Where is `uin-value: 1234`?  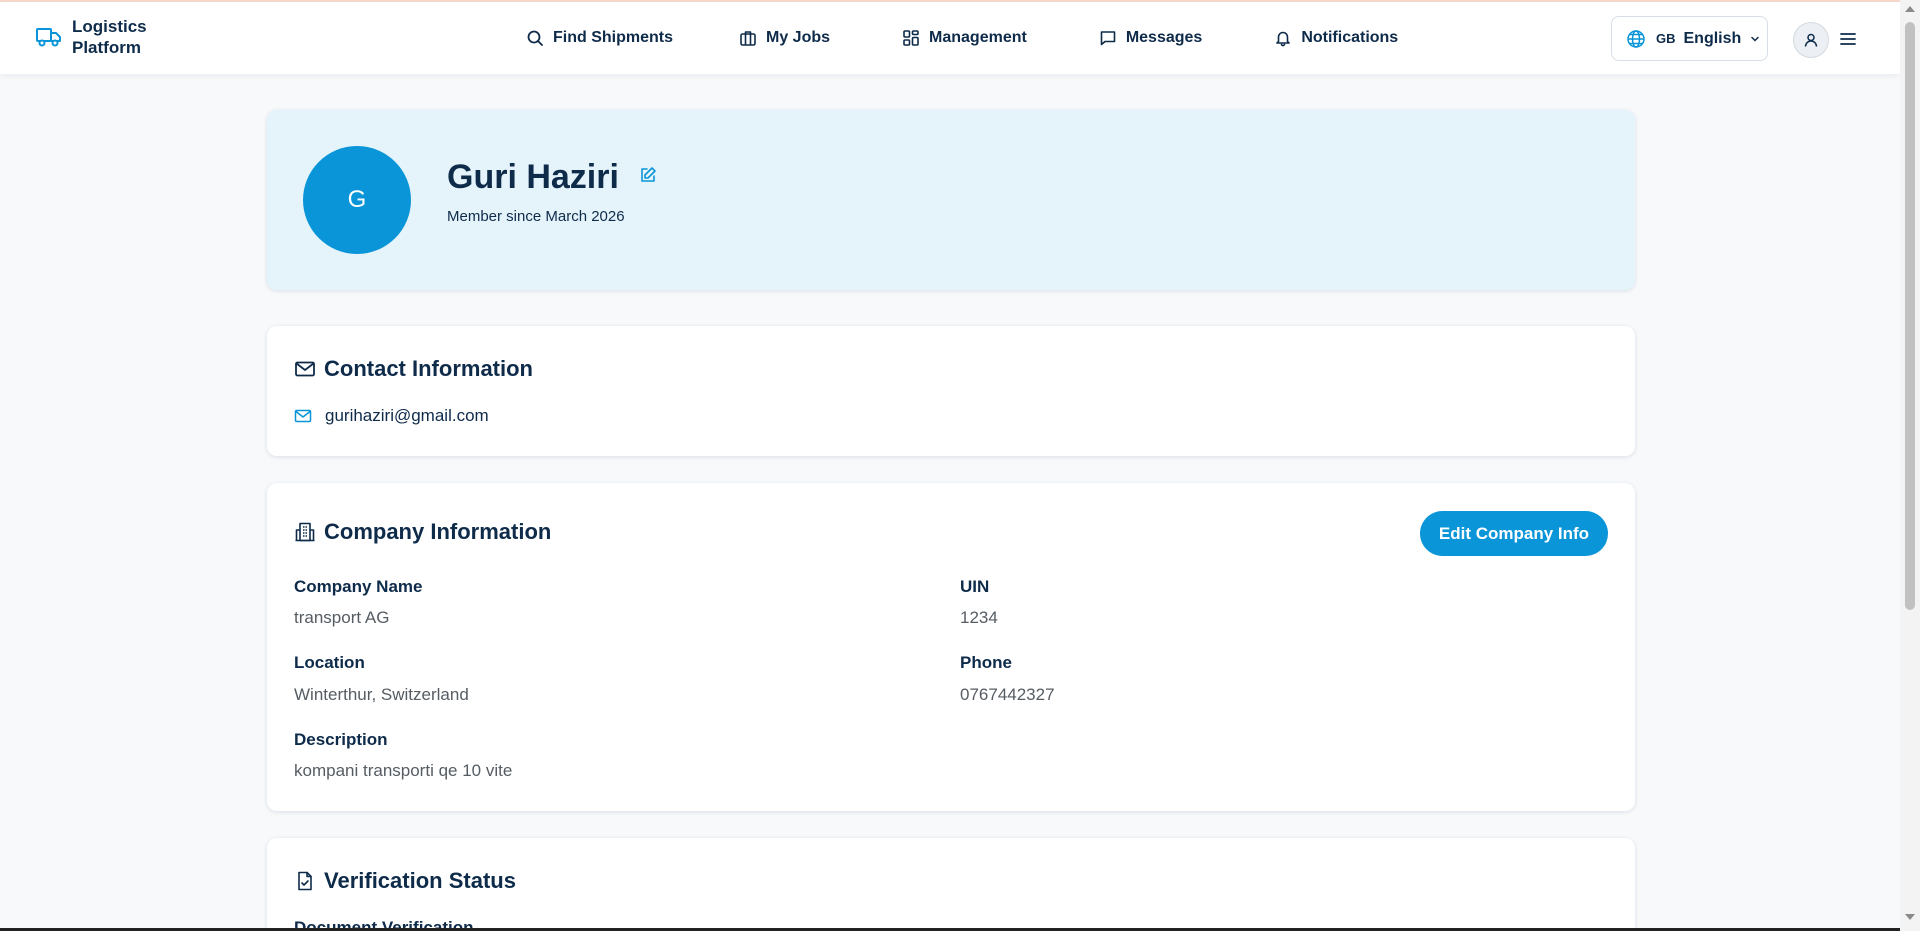
uin-value: 1234 is located at coordinates (979, 617).